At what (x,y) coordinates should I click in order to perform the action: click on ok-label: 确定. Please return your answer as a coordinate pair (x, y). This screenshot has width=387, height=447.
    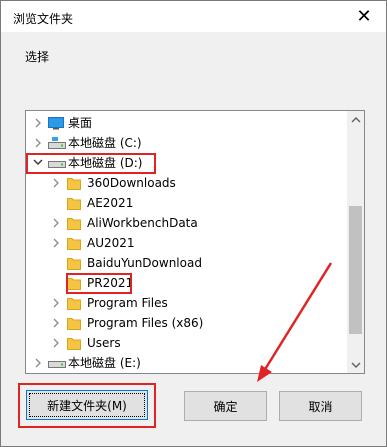
    Looking at the image, I should click on (225, 406).